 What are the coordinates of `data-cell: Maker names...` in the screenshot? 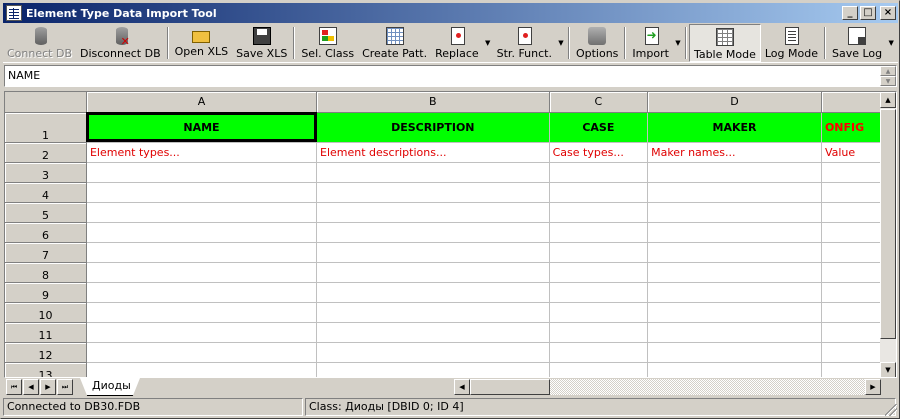 It's located at (734, 152).